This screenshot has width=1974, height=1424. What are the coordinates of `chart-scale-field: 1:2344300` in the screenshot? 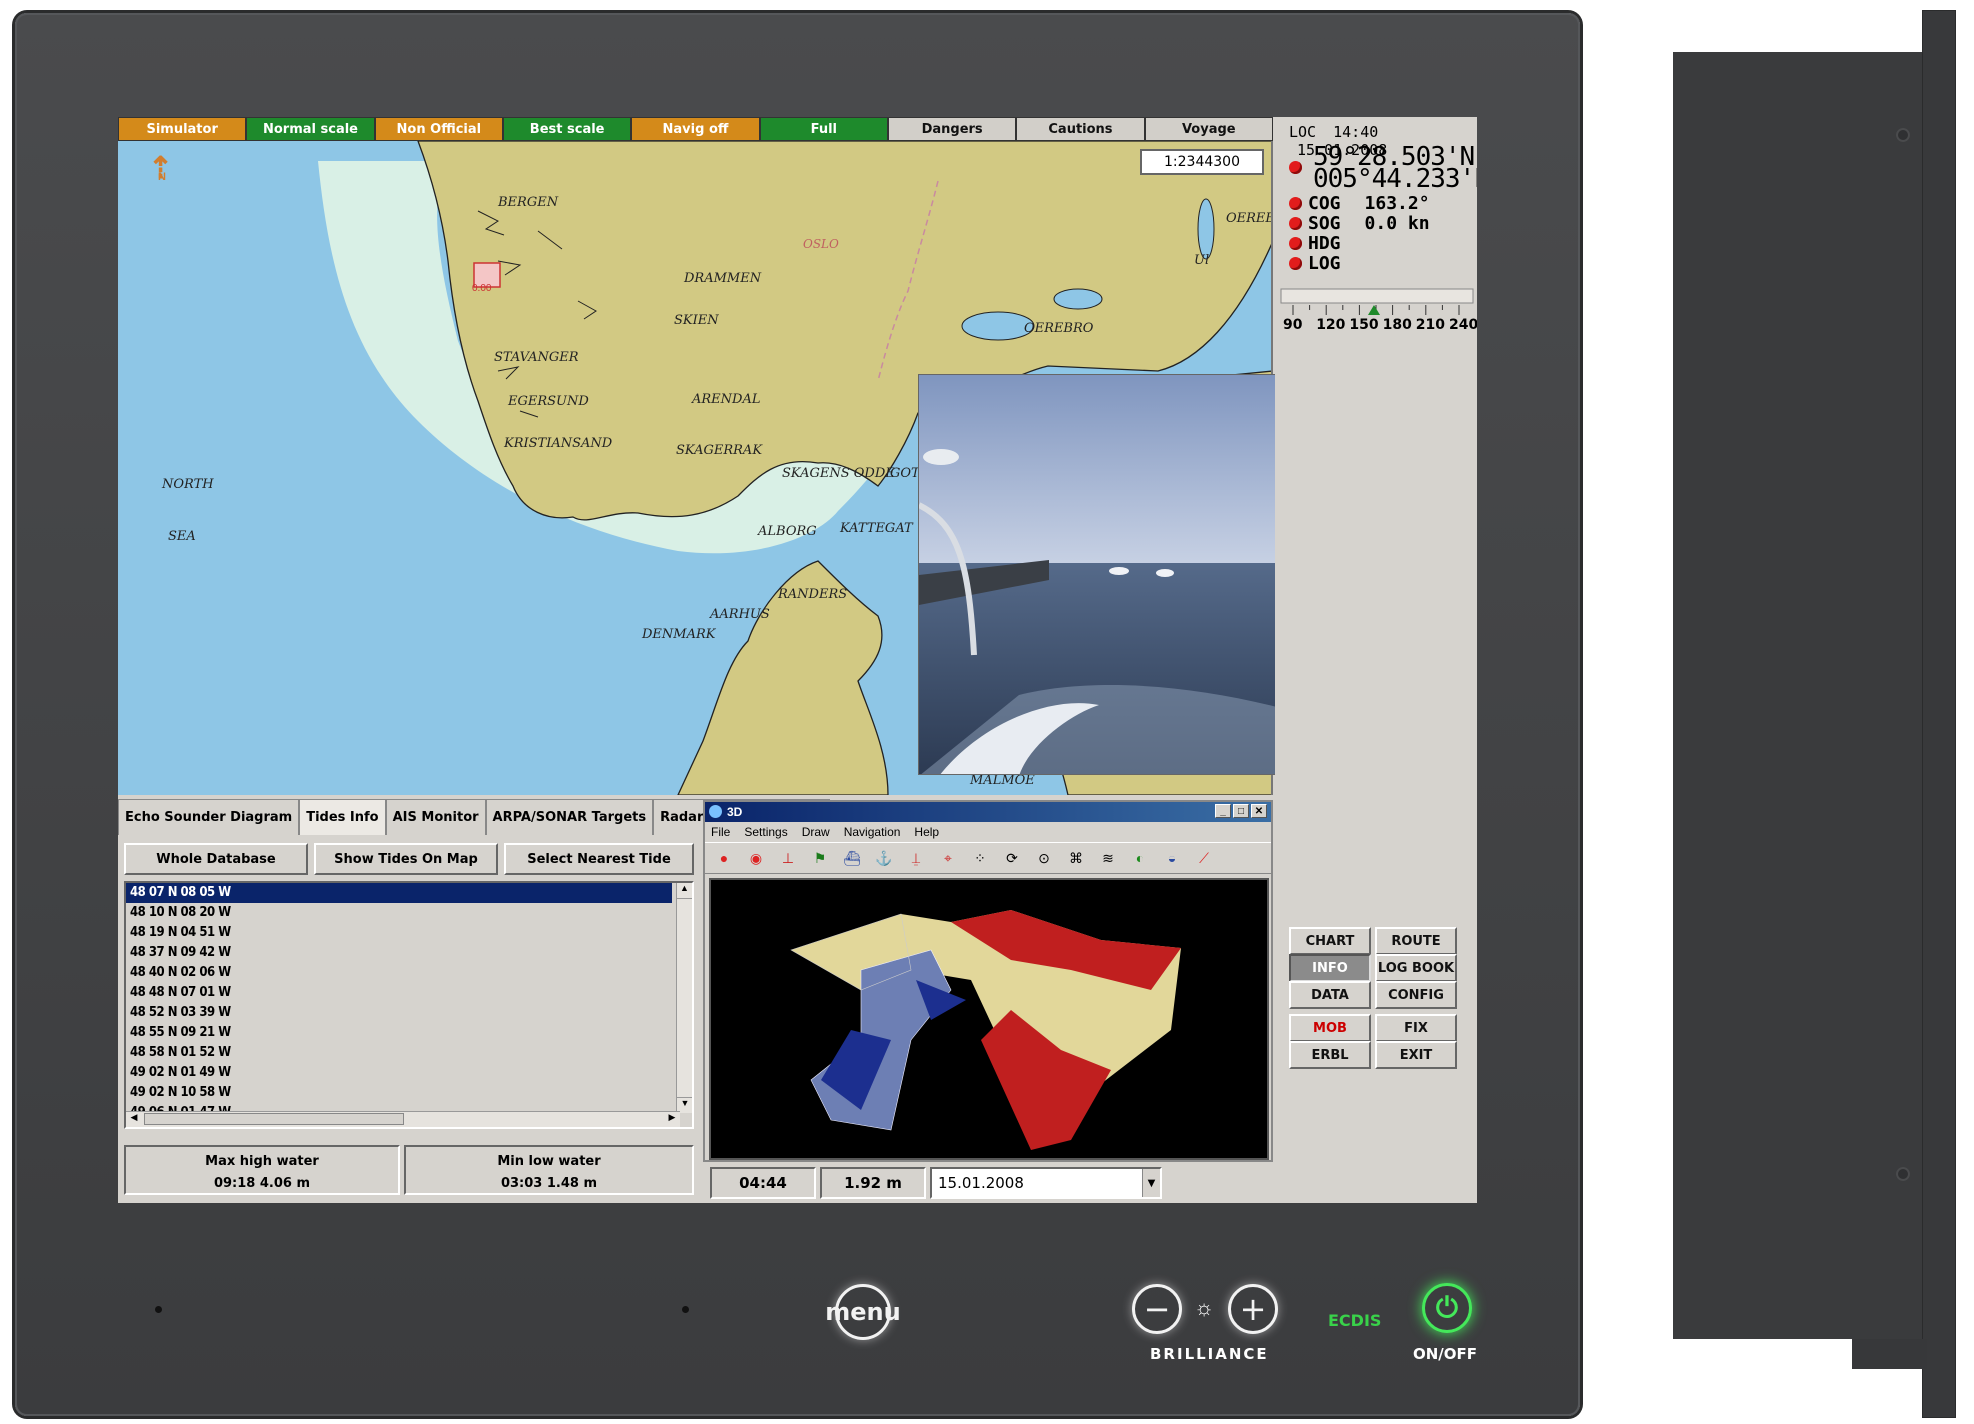 It's located at (1202, 162).